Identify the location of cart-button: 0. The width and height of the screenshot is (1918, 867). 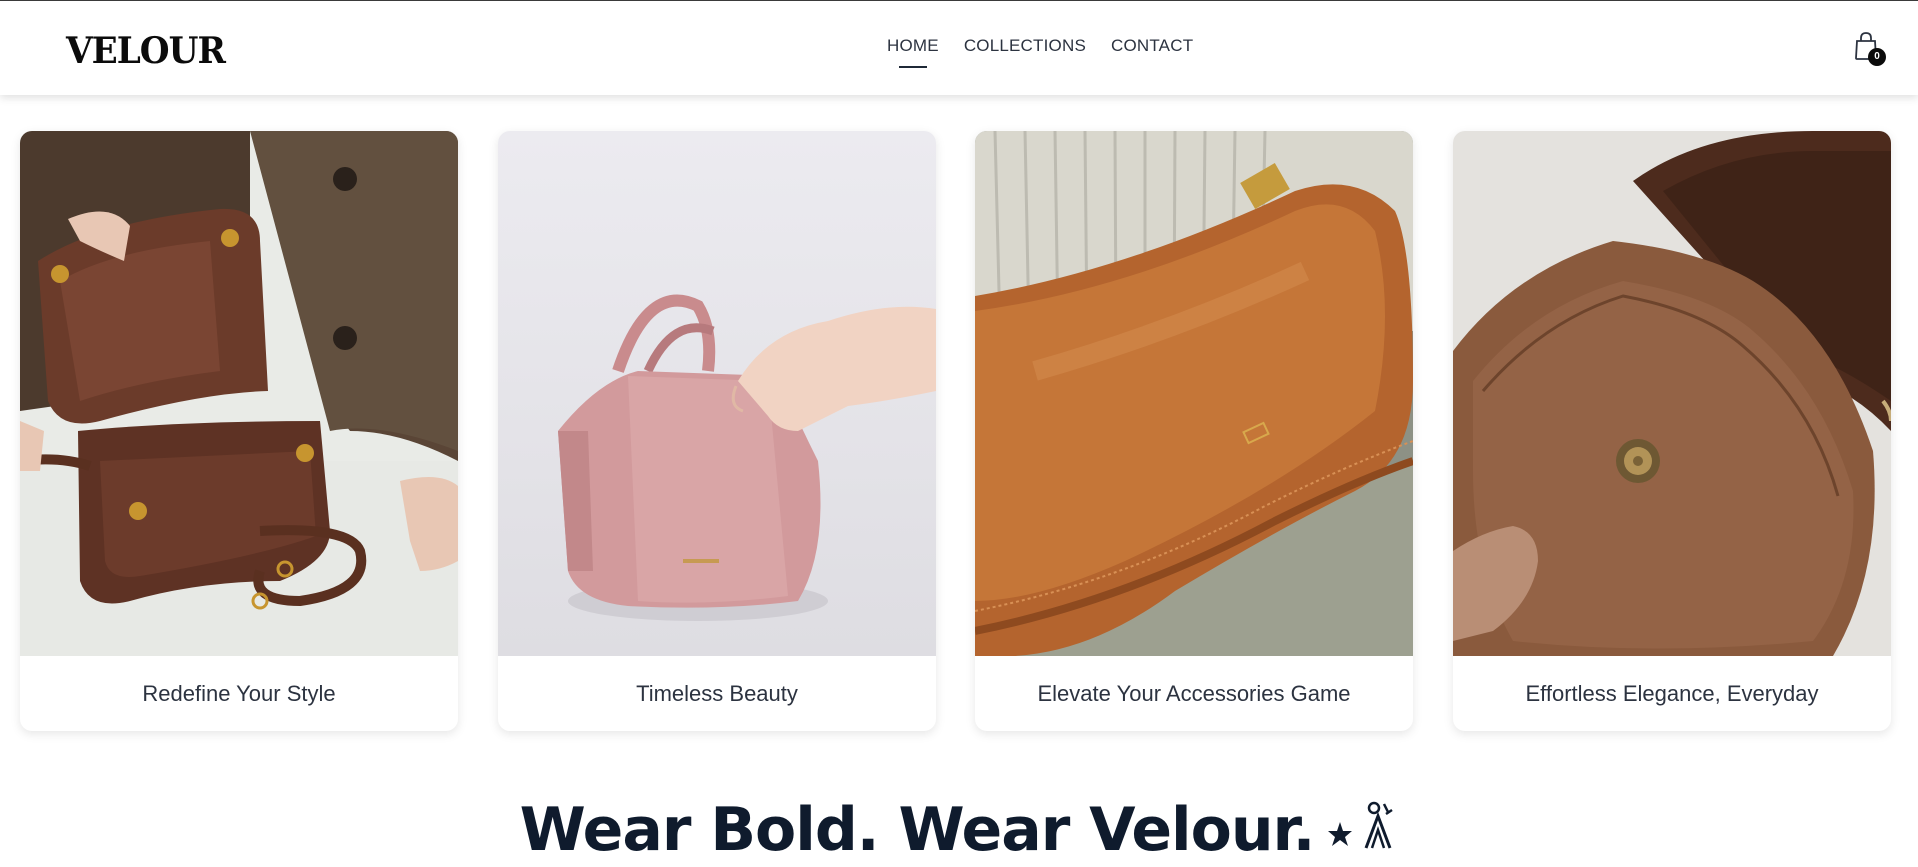
(1870, 49).